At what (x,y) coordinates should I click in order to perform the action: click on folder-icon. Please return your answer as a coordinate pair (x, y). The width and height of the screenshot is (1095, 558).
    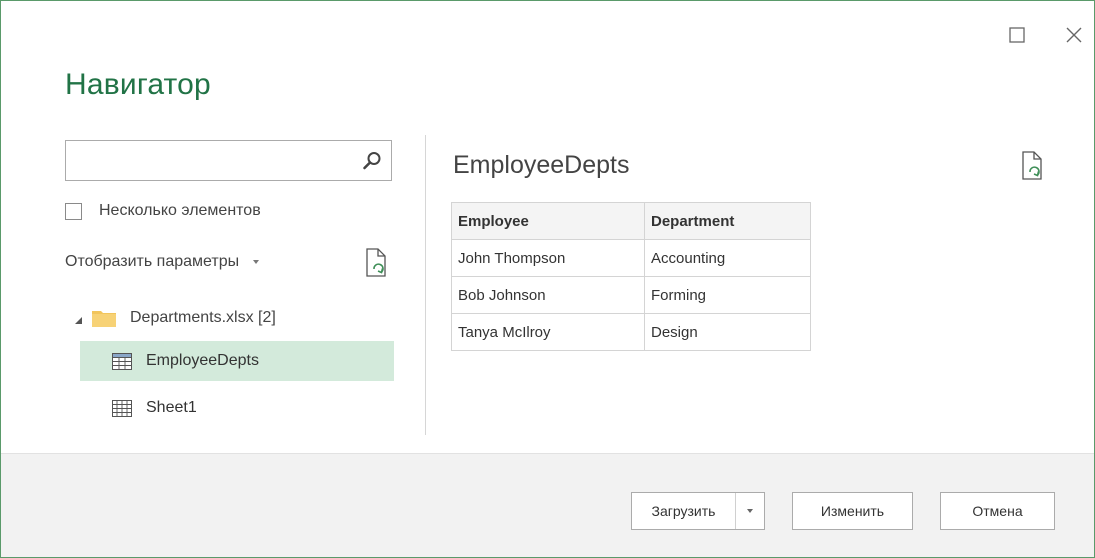
    Looking at the image, I should click on (104, 319).